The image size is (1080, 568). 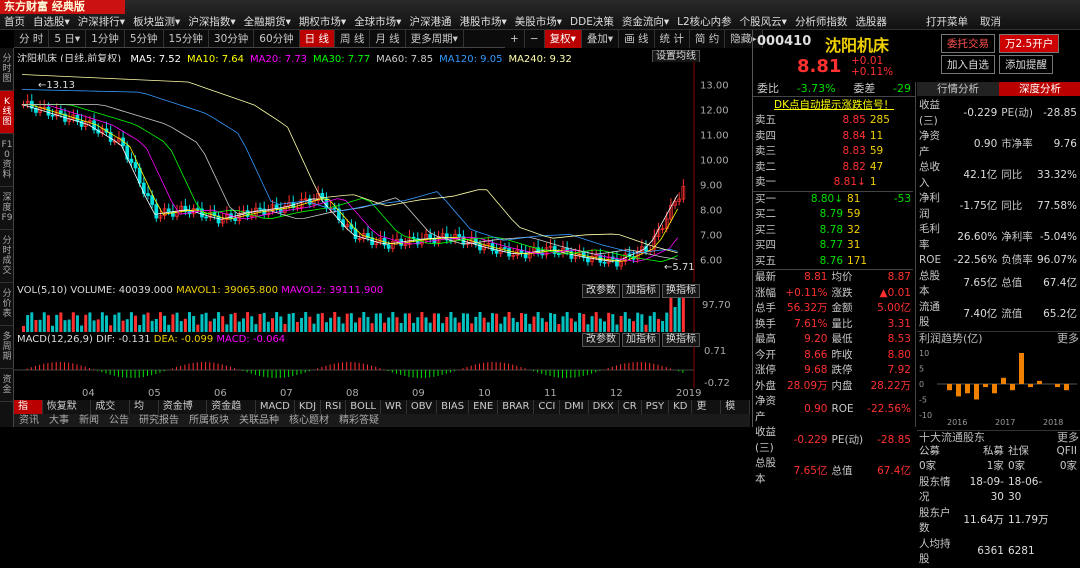 What do you see at coordinates (322, 22) in the screenshot?
I see `menu-item-6: 期权市场▾` at bounding box center [322, 22].